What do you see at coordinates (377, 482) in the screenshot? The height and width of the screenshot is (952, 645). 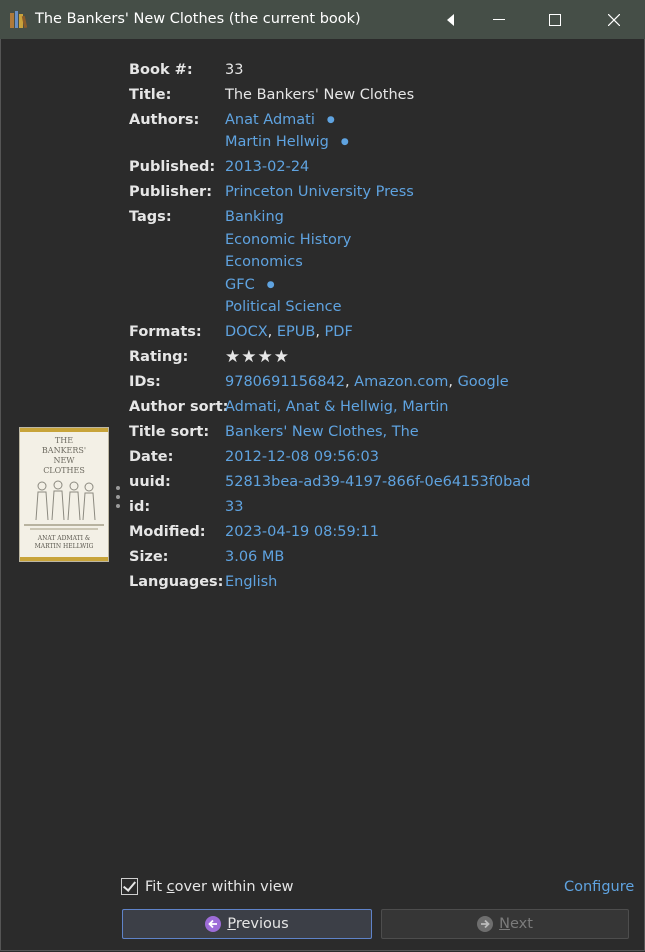 I see `uuid-link: 52813bea-ad39-4197-866f-0e64153f0bad` at bounding box center [377, 482].